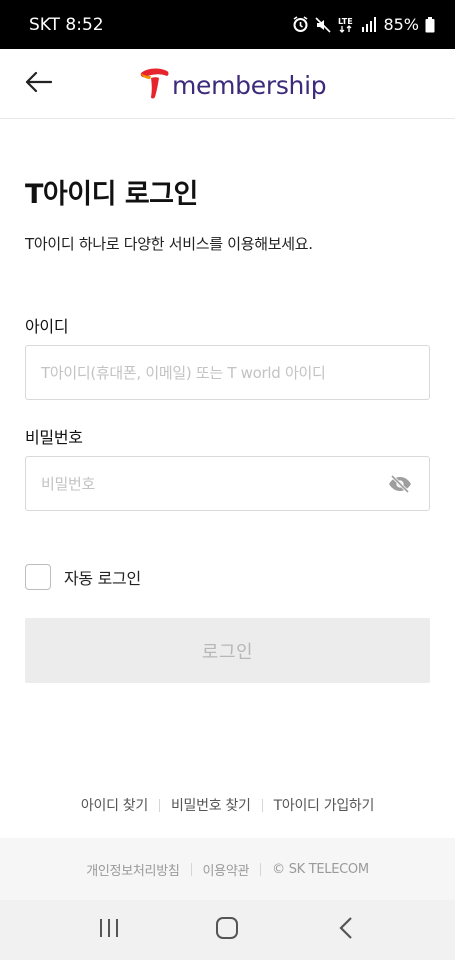 The height and width of the screenshot is (960, 455). I want to click on password-input, so click(227, 483).